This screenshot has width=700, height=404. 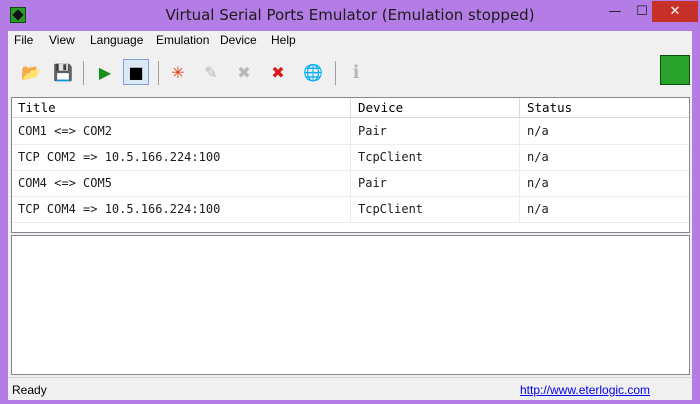 I want to click on close-button: ✕, so click(x=675, y=11).